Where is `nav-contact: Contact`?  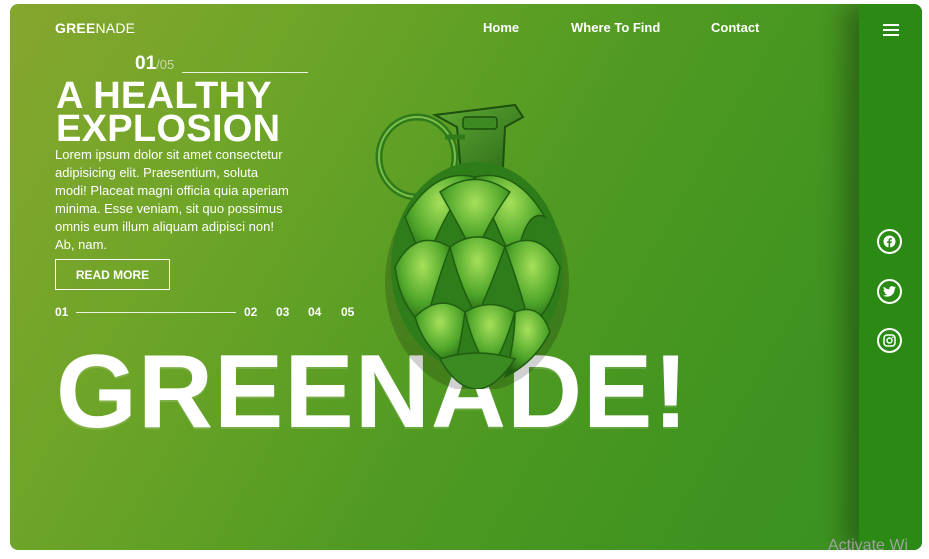 nav-contact: Contact is located at coordinates (735, 27).